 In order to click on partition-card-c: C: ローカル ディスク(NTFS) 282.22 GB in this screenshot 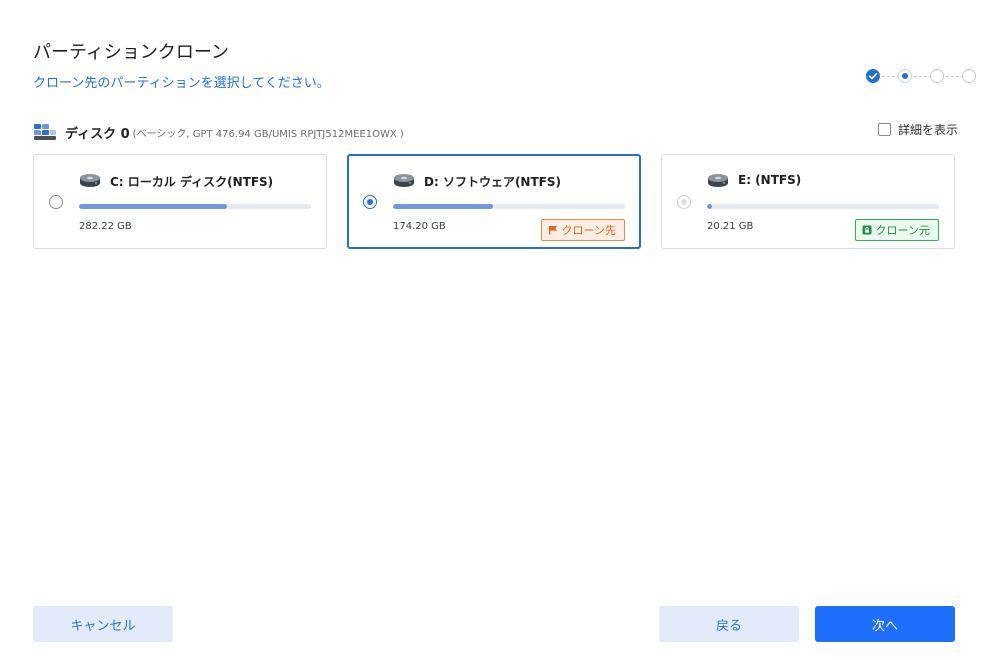, I will do `click(180, 201)`.